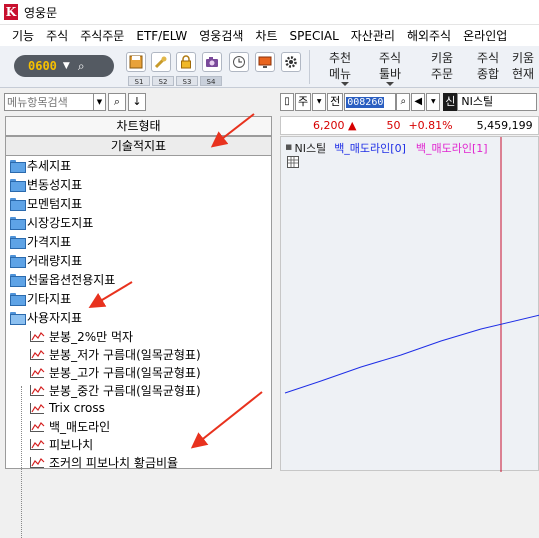 The image size is (539, 538). Describe the element at coordinates (46, 317) in the screenshot. I see `folder-user-indicators: 사용자지표` at that location.